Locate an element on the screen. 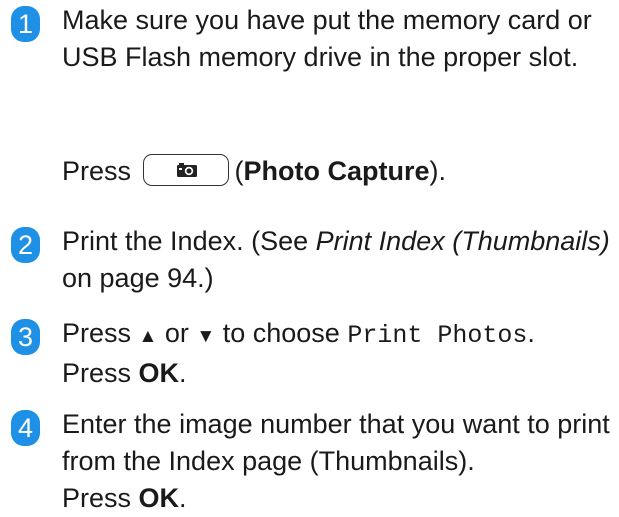  down-arrow-icon: ▼ is located at coordinates (206, 336).